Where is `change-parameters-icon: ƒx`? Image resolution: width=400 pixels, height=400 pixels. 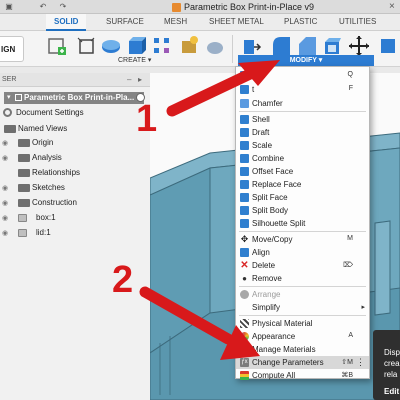 change-parameters-icon: ƒx is located at coordinates (244, 362).